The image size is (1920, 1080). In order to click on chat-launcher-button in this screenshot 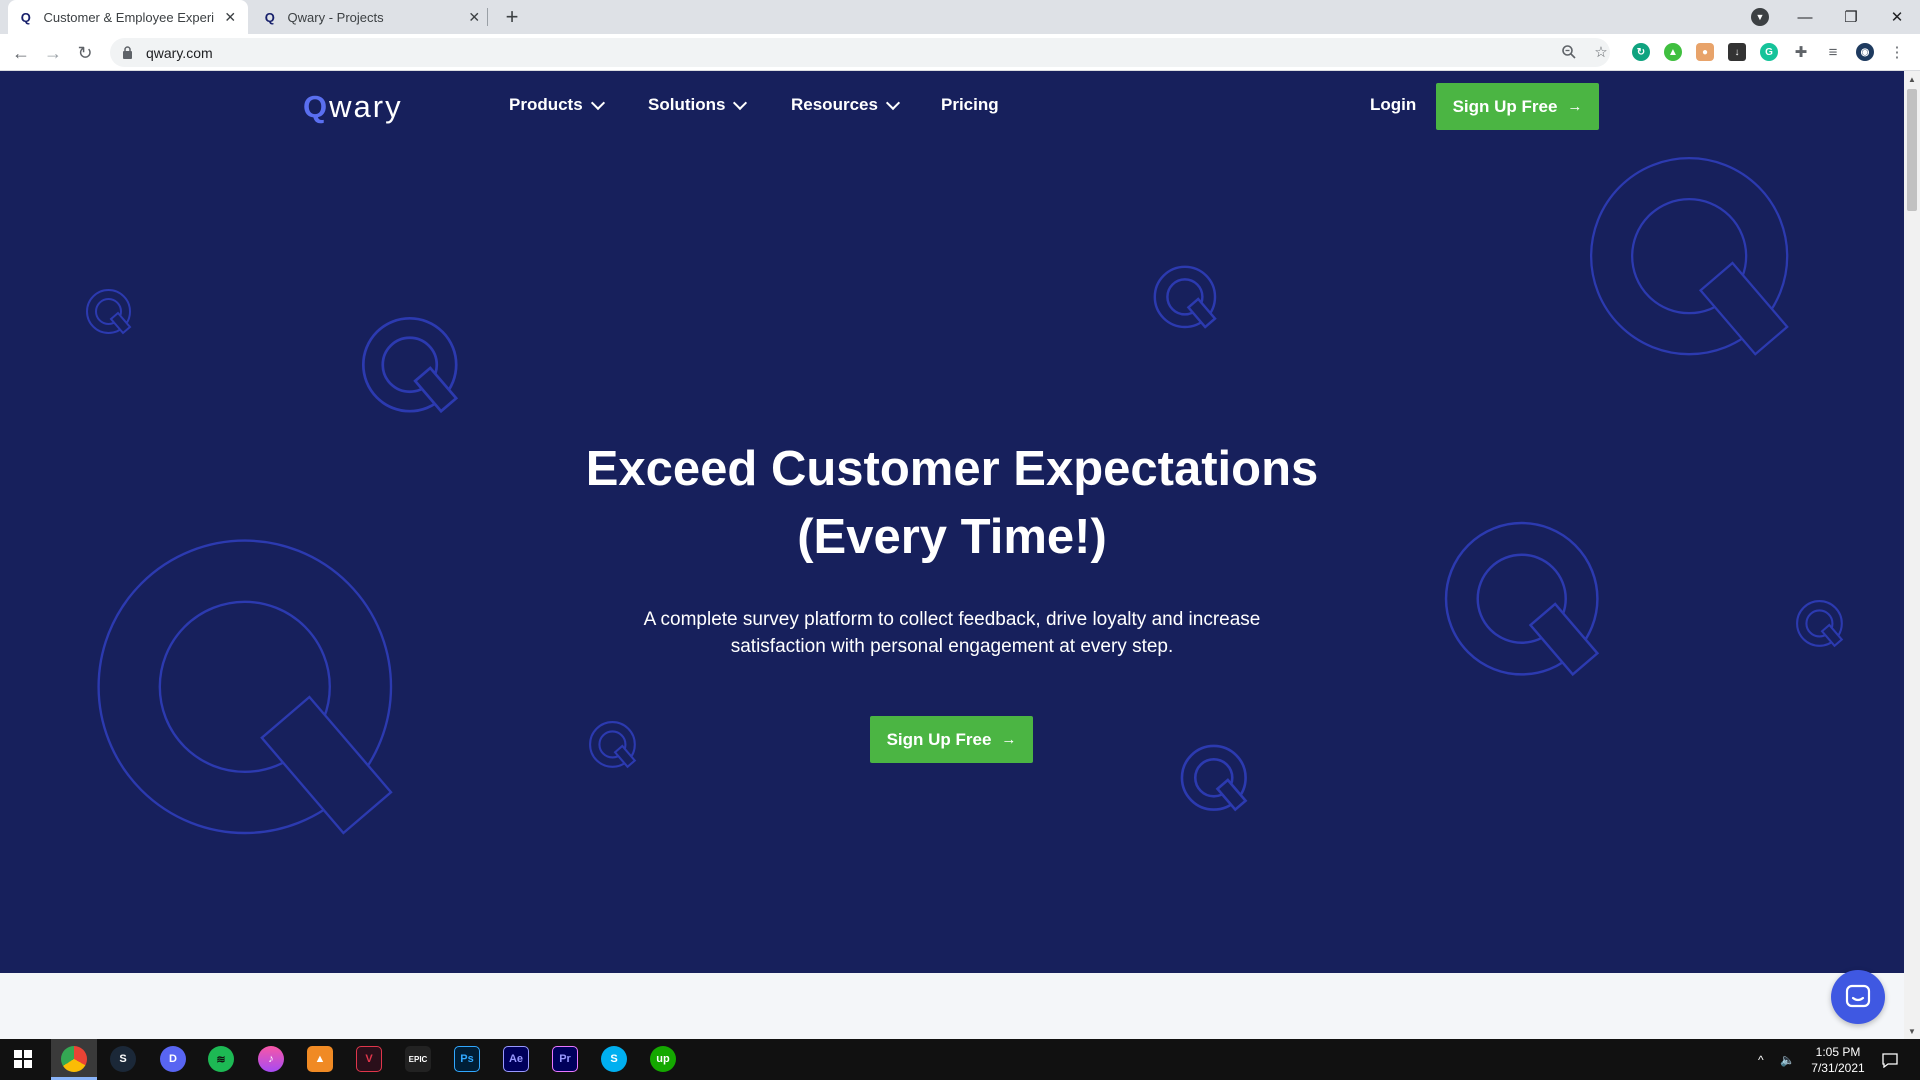, I will do `click(1858, 997)`.